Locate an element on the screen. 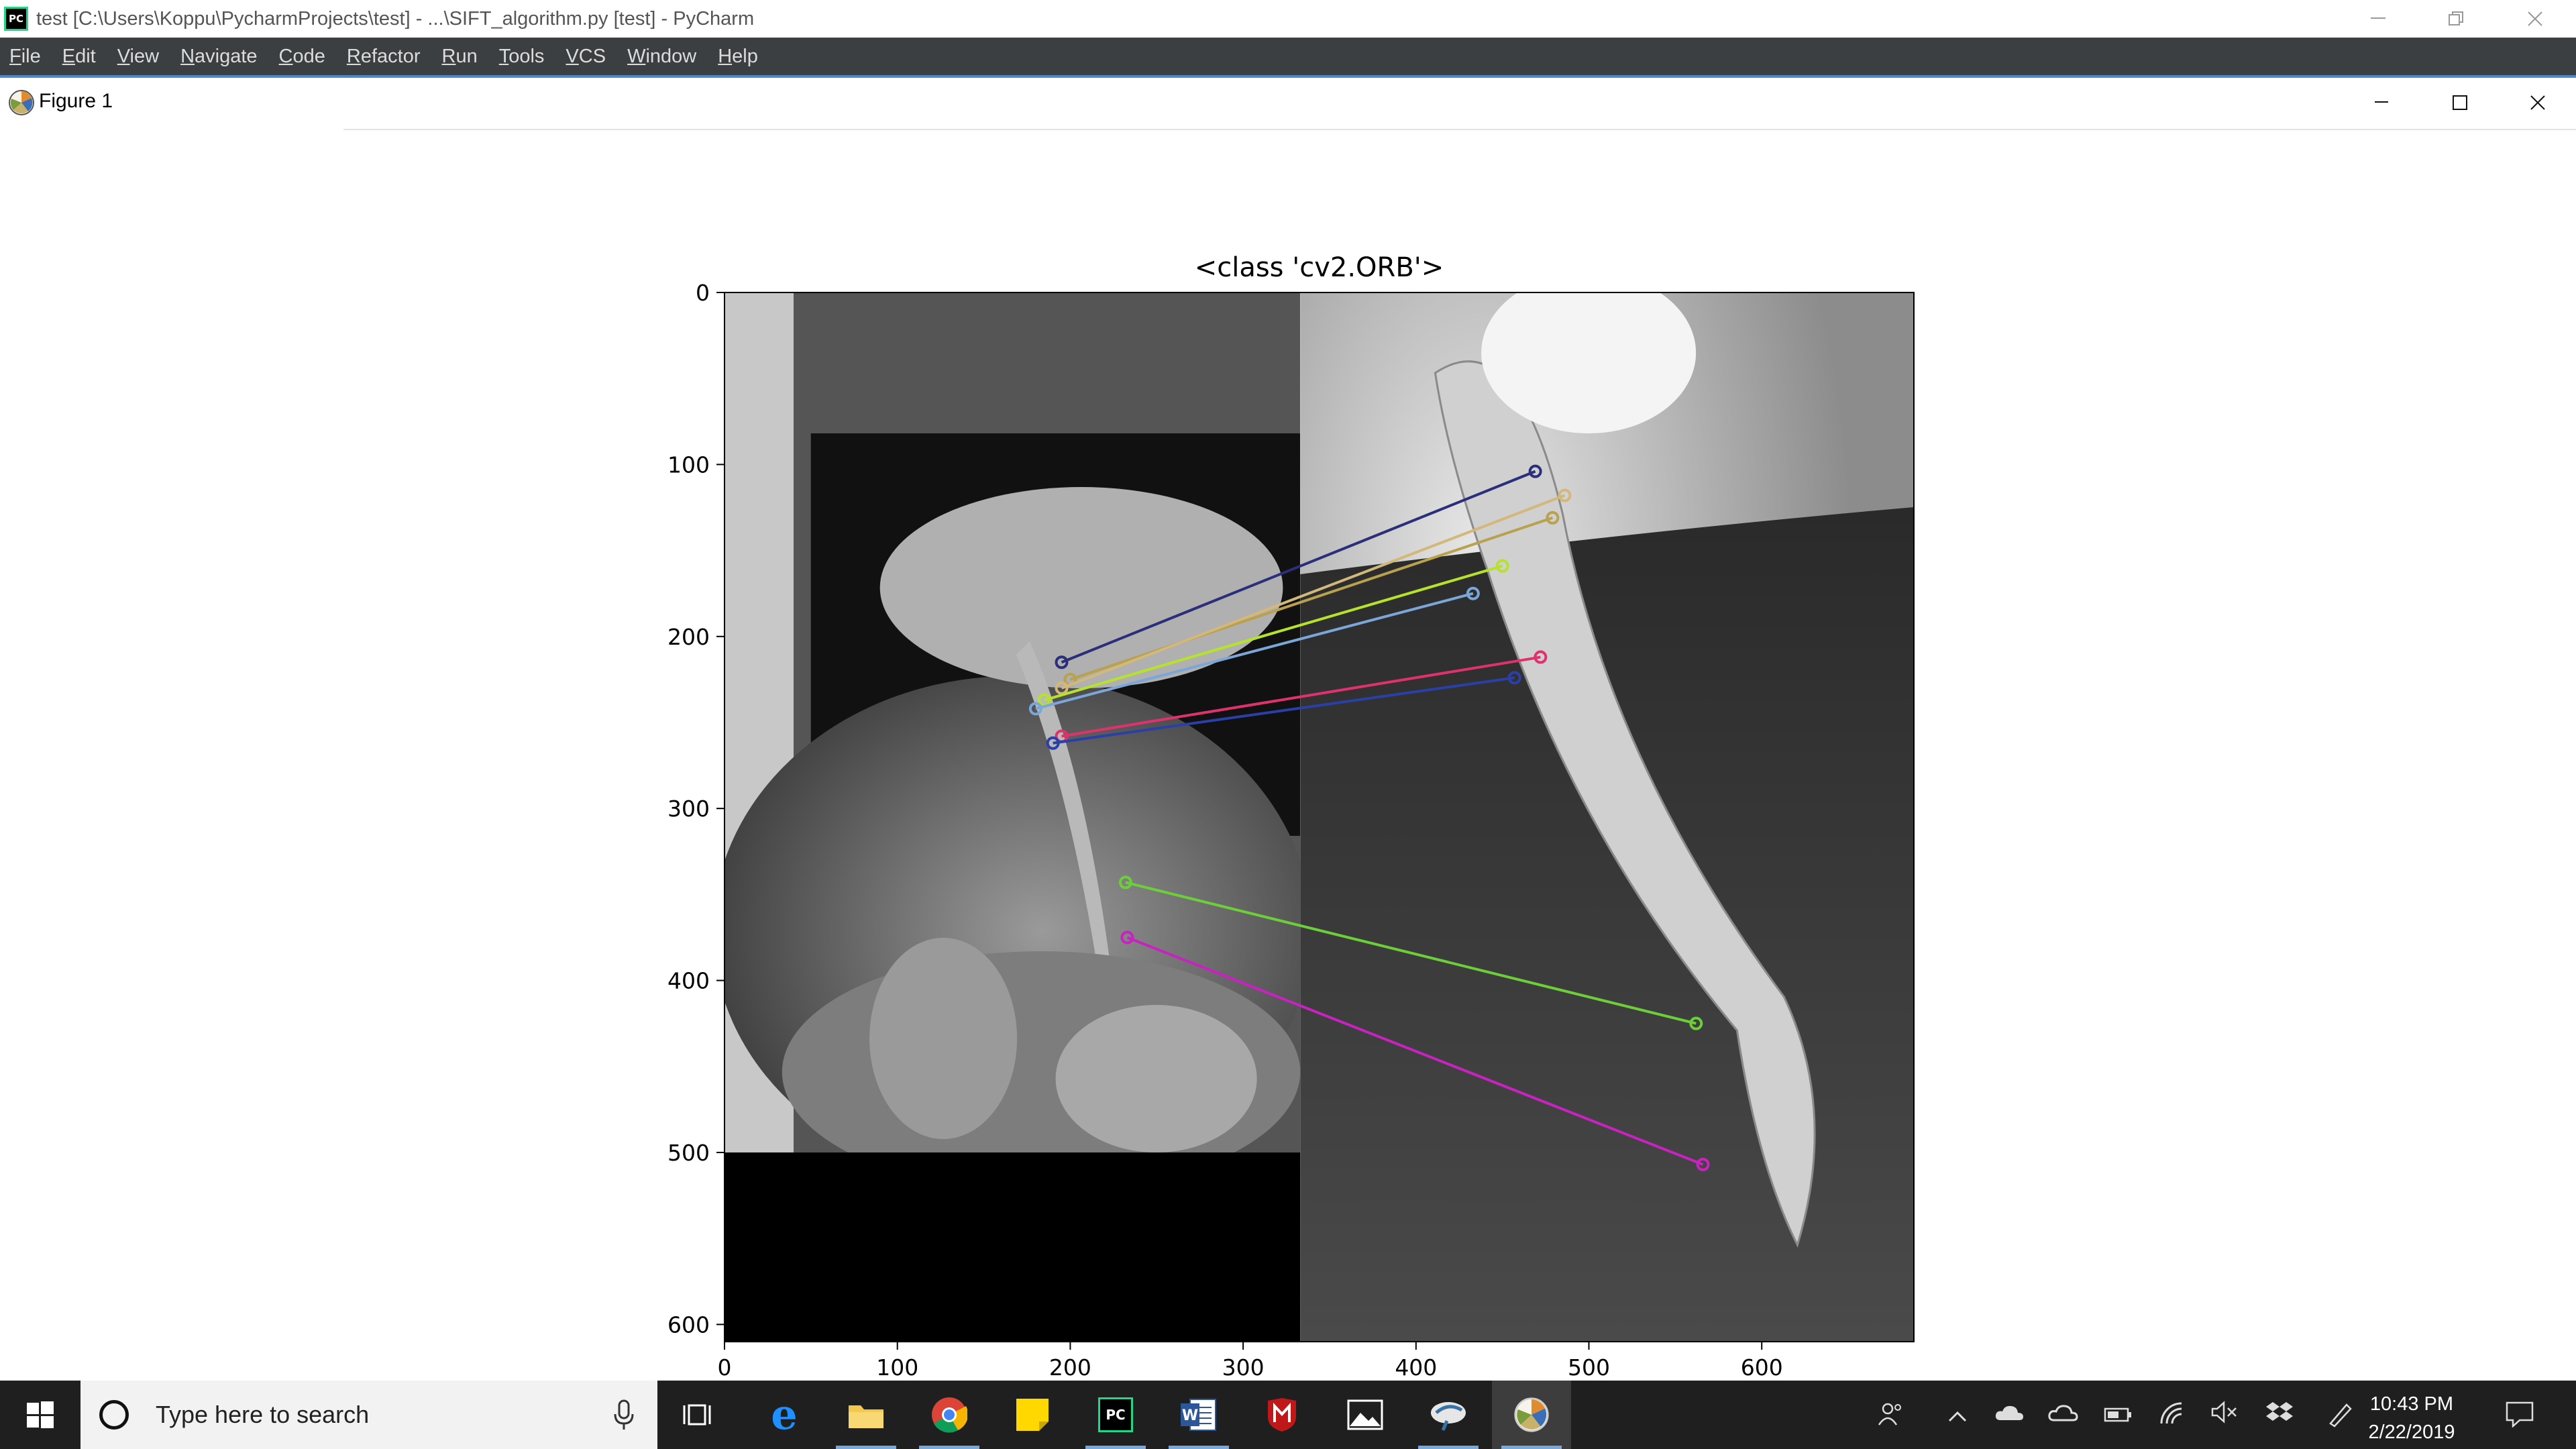 The height and width of the screenshot is (1449, 2576). cortana-icon is located at coordinates (114, 1415).